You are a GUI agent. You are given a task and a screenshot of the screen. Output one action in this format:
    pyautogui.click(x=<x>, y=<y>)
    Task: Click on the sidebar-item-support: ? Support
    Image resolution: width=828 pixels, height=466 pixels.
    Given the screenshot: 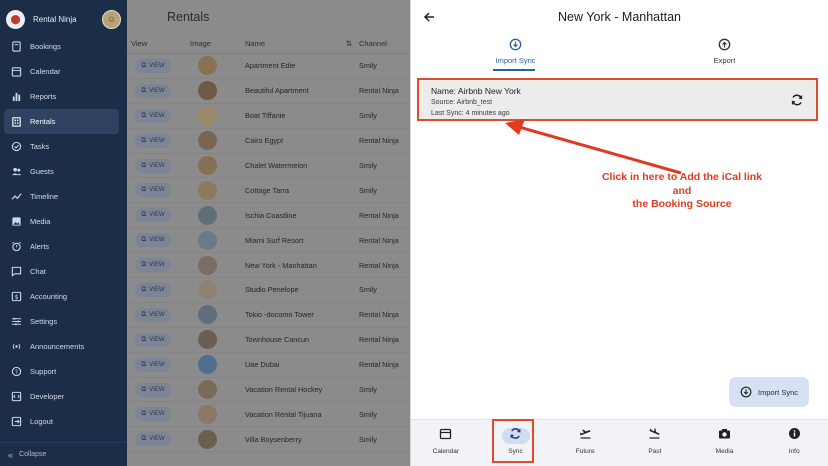 What is the action you would take?
    pyautogui.click(x=61, y=371)
    